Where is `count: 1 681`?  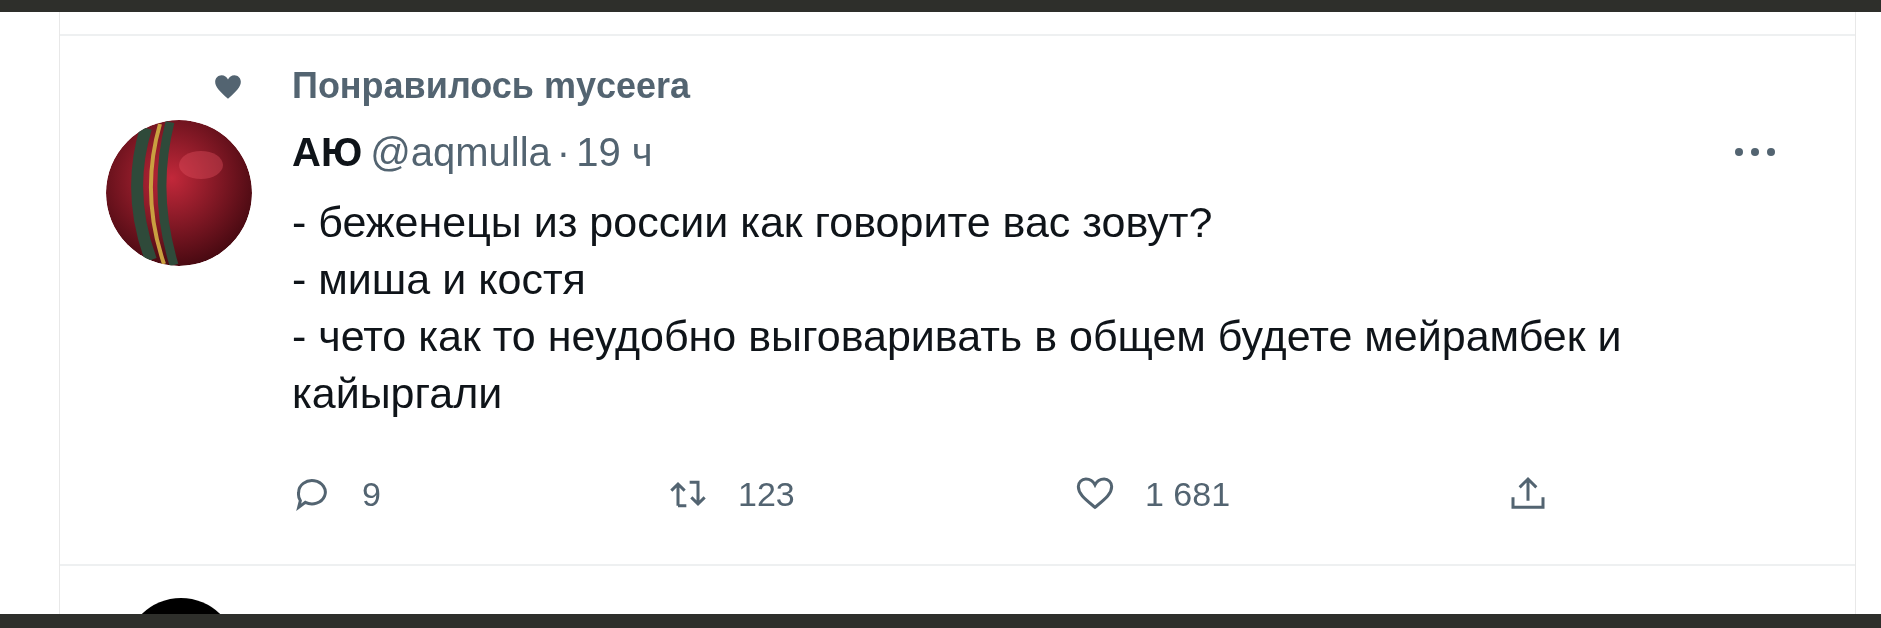 count: 1 681 is located at coordinates (1188, 494).